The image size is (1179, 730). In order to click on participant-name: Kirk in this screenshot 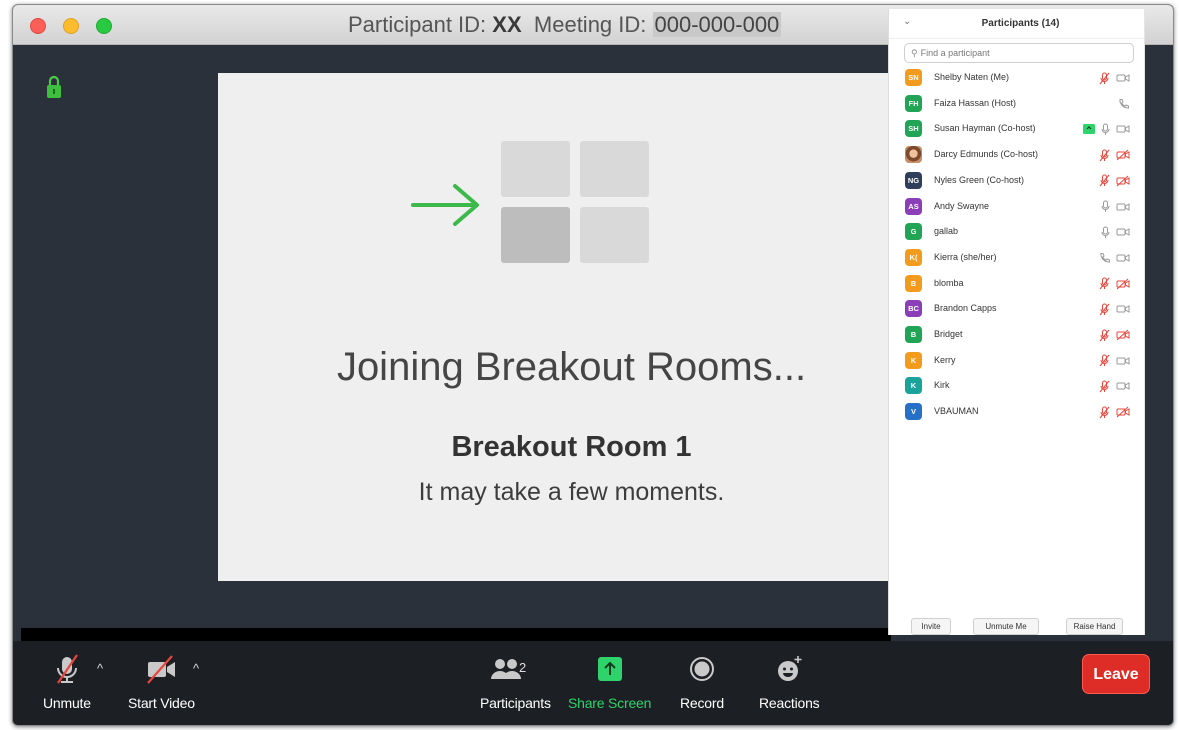, I will do `click(942, 385)`.